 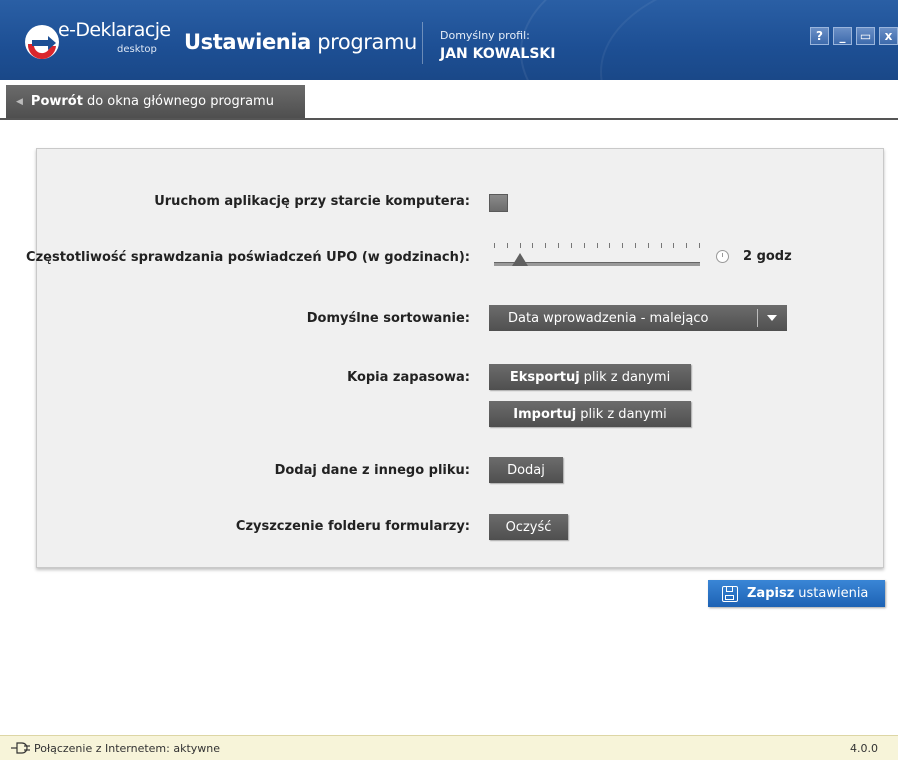 What do you see at coordinates (864, 748) in the screenshot?
I see `app-version: 4.0.0` at bounding box center [864, 748].